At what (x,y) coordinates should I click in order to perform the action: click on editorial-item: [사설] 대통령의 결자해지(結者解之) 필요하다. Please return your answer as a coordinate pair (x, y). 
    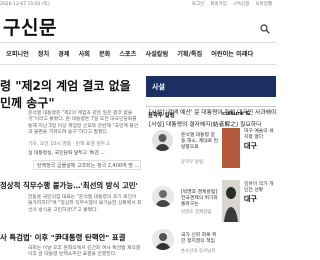
    Looking at the image, I should click on (205, 123).